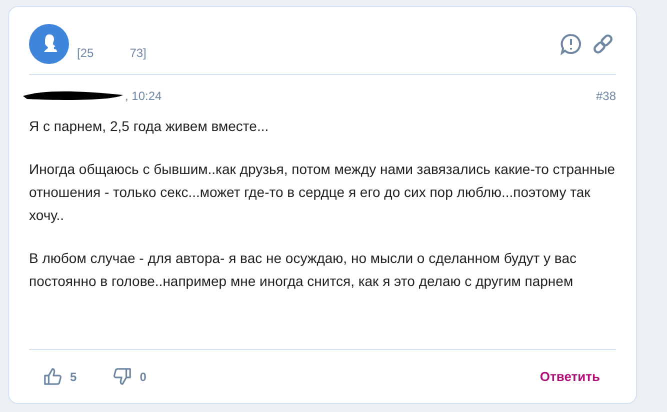 This screenshot has height=412, width=667. Describe the element at coordinates (138, 53) in the screenshot. I see `author-id: 73]` at that location.